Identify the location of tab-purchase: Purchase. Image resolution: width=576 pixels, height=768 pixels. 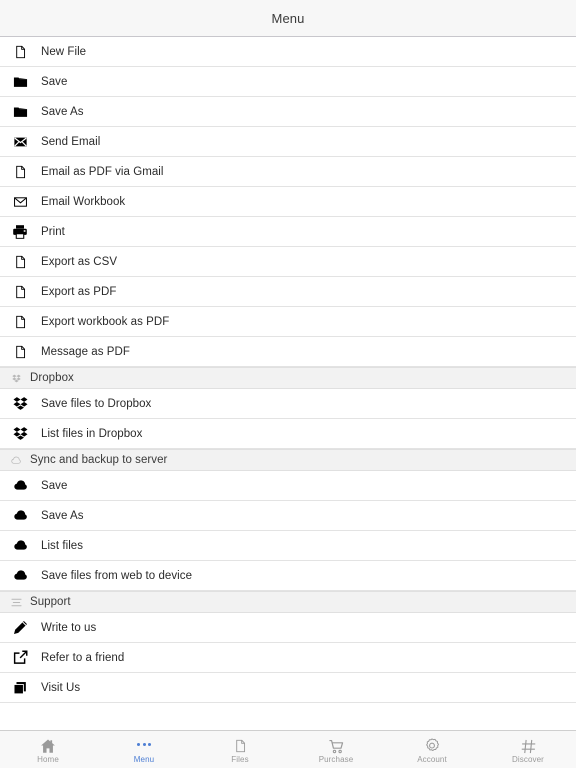
(336, 749).